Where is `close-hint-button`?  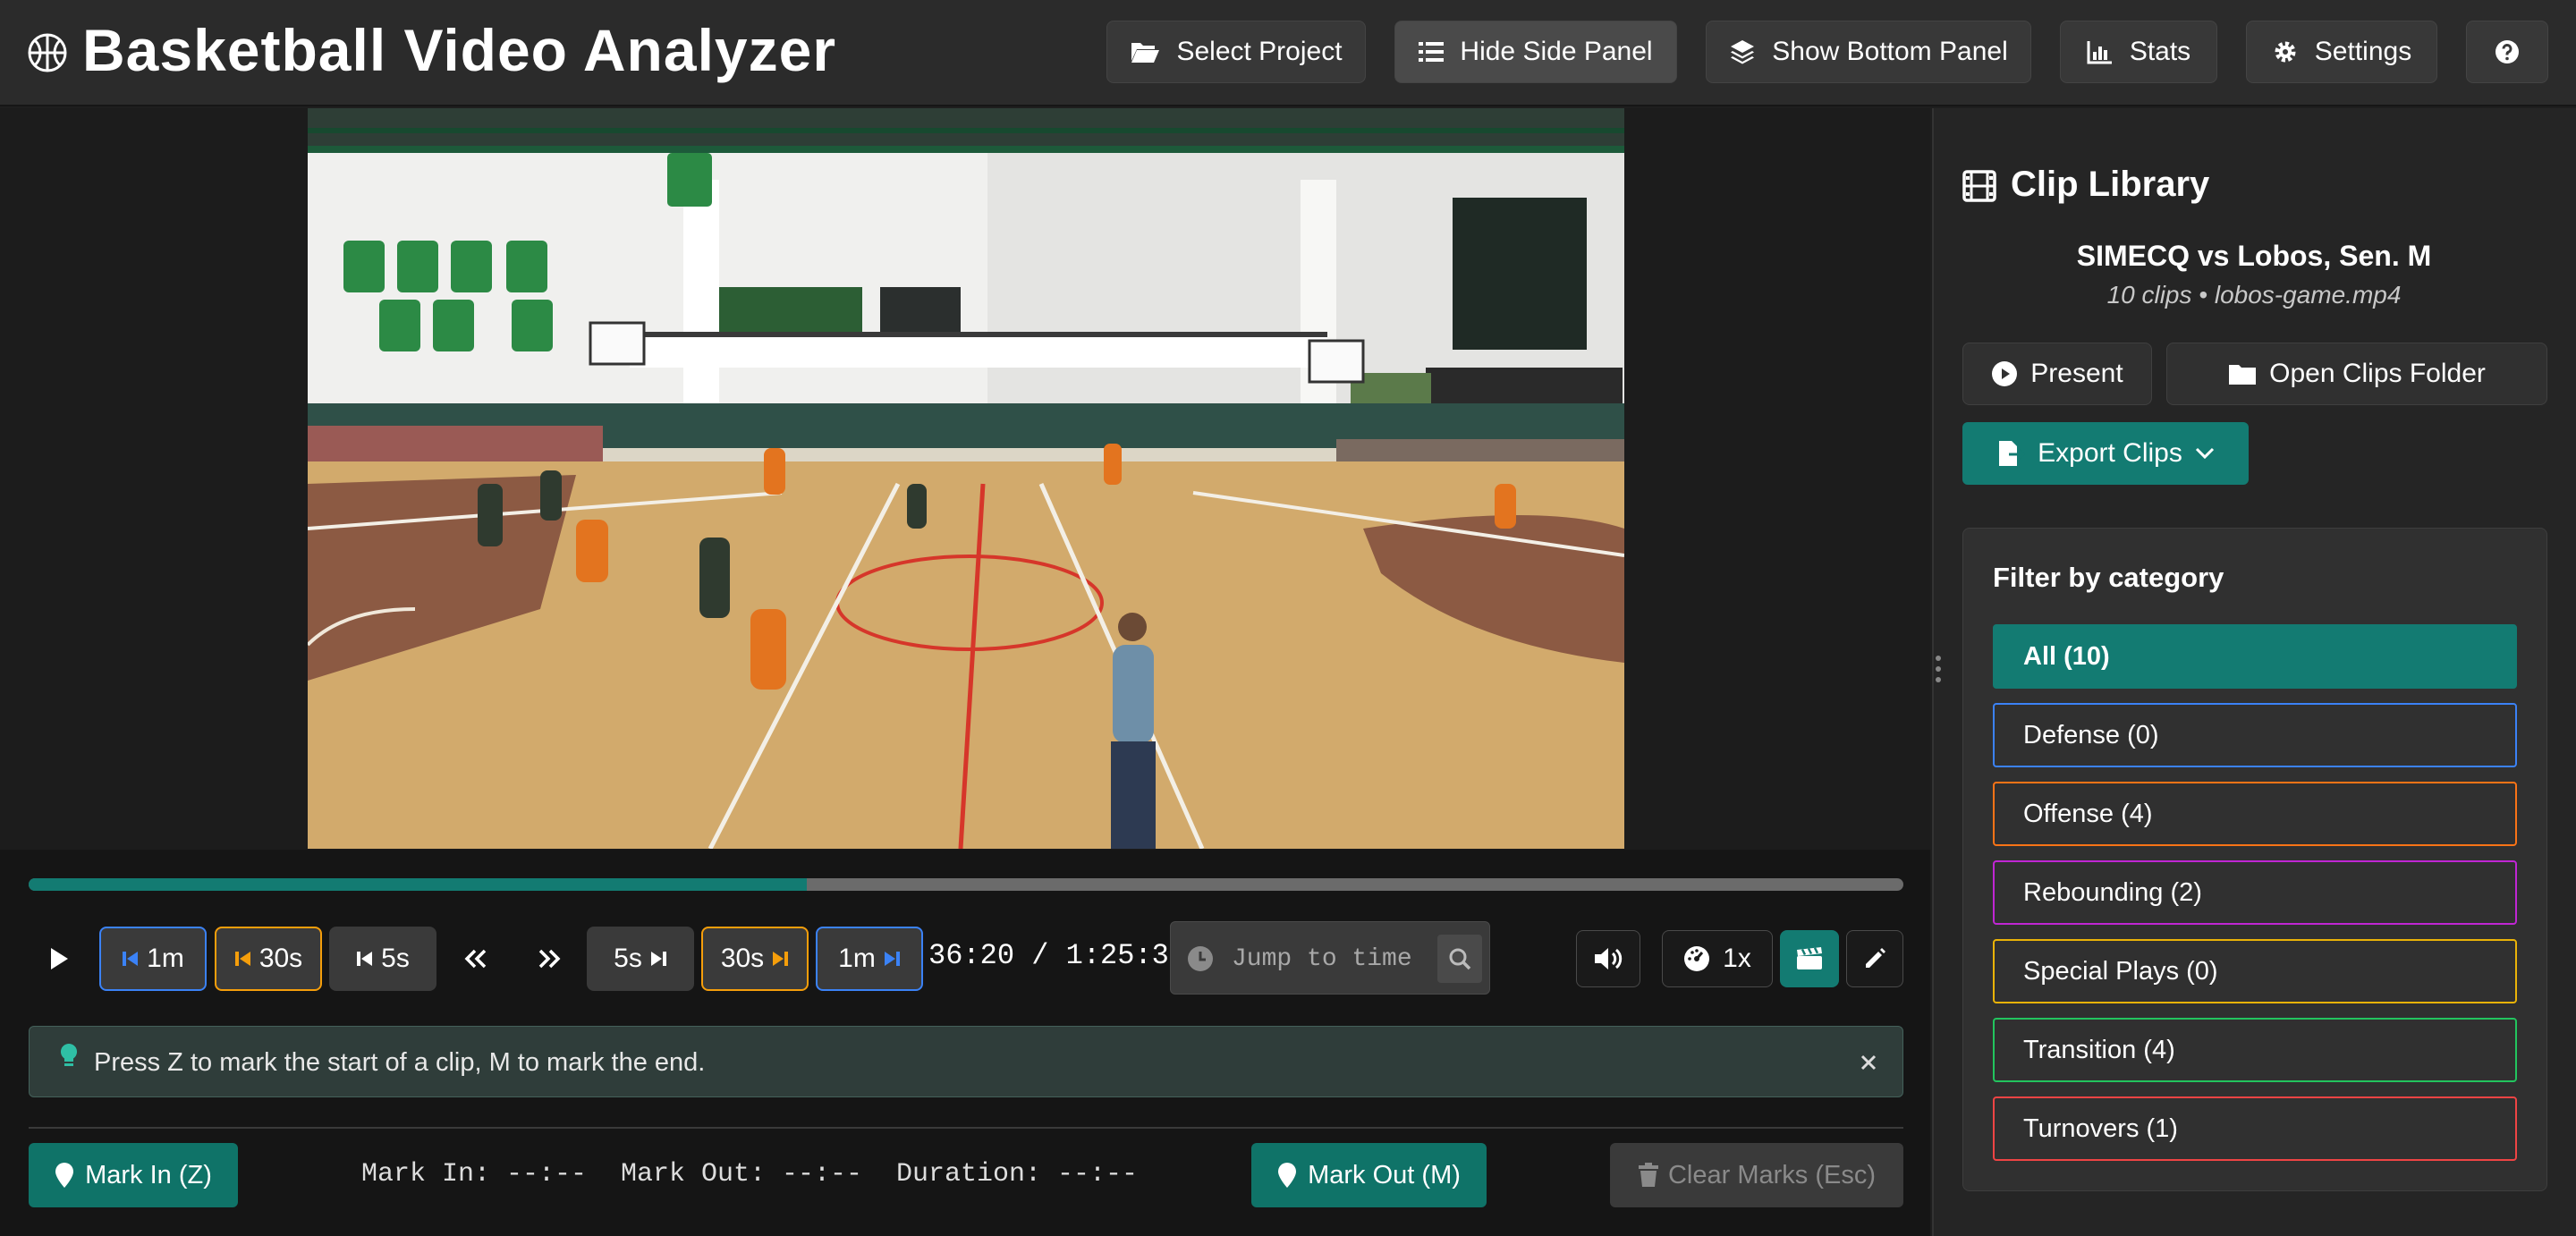 close-hint-button is located at coordinates (1868, 1062).